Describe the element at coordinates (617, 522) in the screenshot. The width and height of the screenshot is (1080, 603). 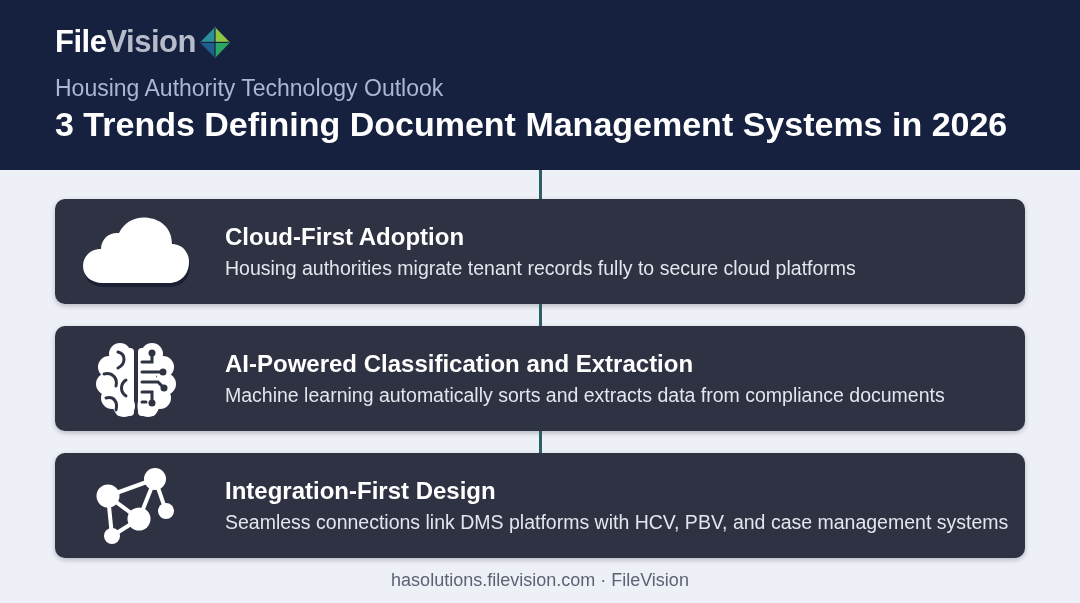
I see `trend-description: Seamless connections link DMS platforms with HCV, PBV, and case management systems` at that location.